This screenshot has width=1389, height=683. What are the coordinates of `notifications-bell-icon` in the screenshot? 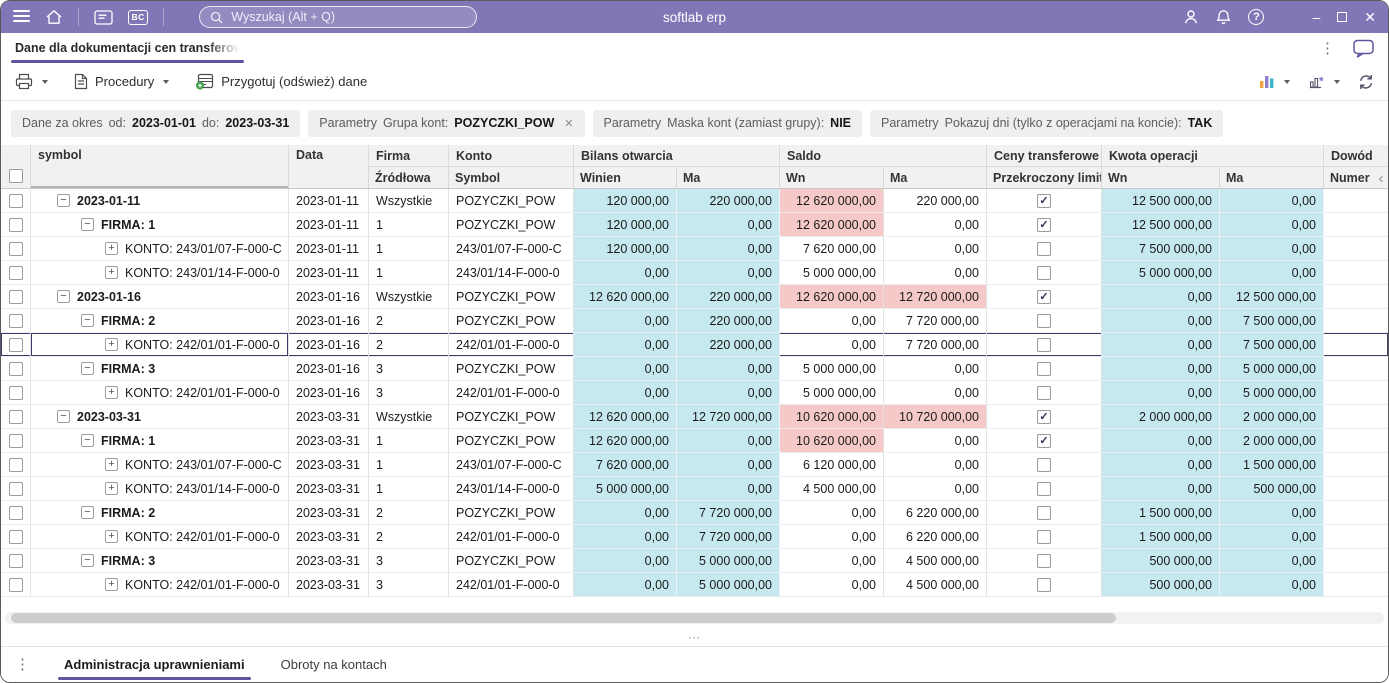 It's located at (1223, 17).